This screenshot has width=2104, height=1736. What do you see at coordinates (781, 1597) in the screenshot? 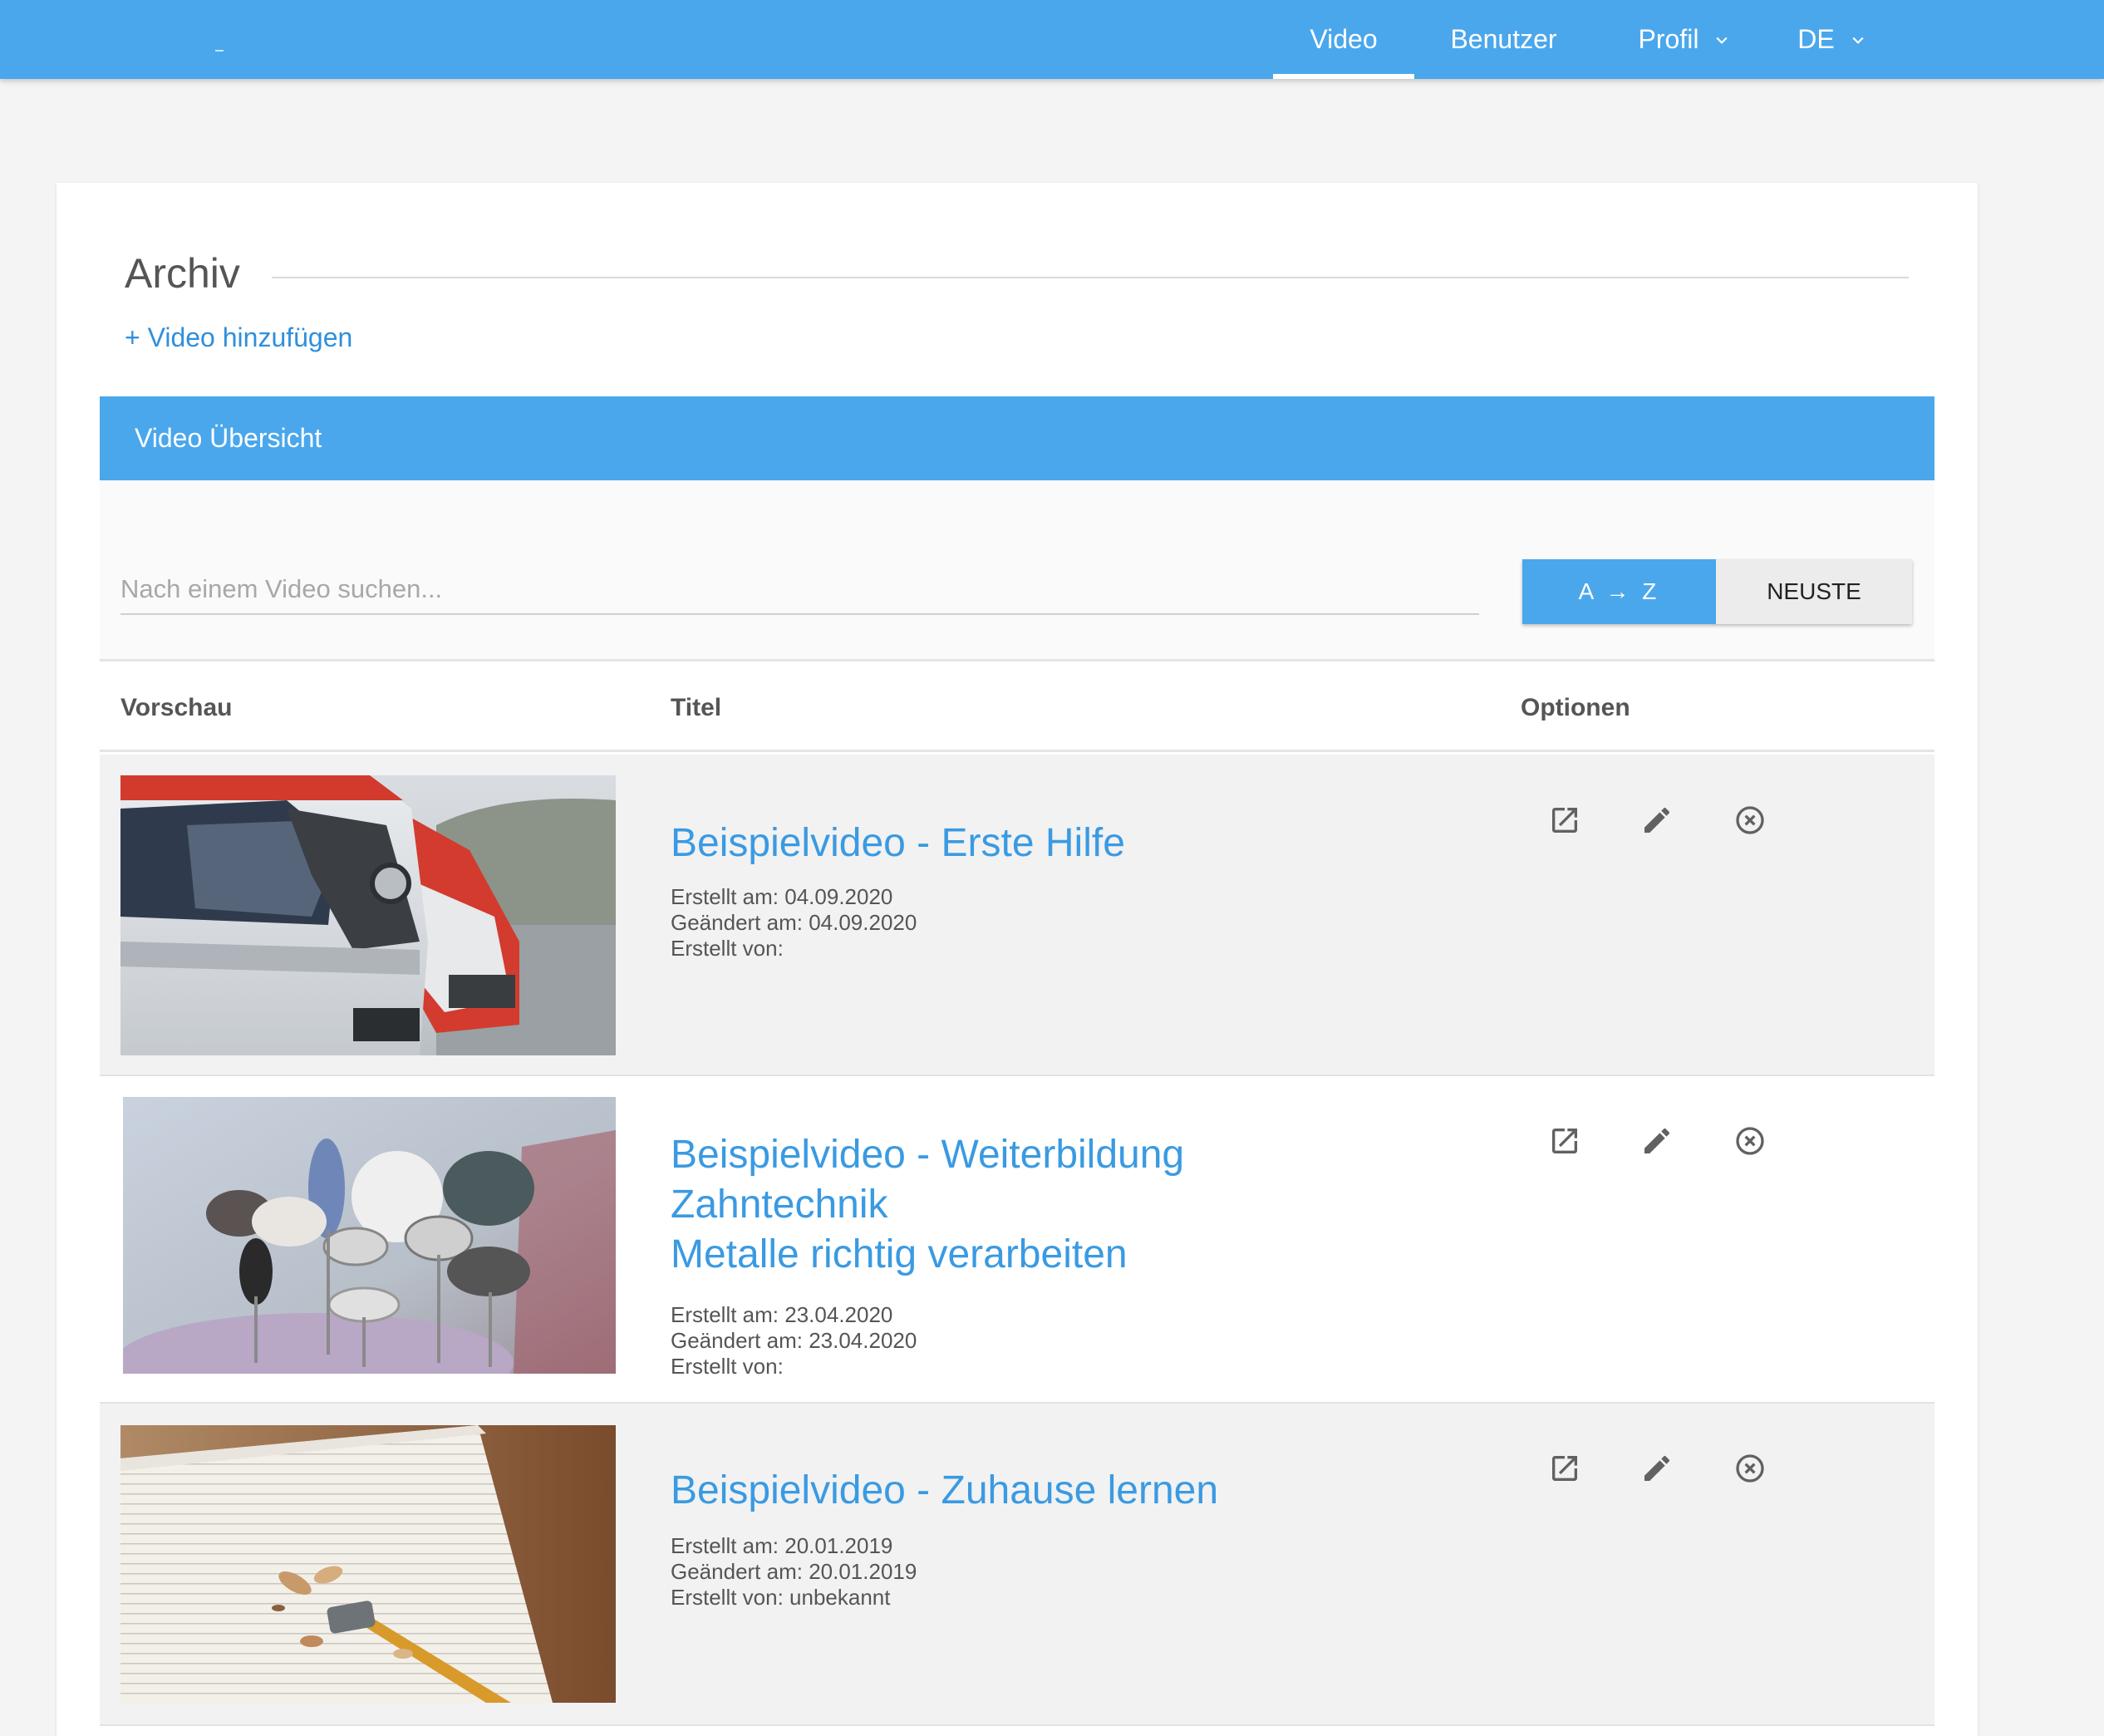
I see `created-by: Erstellt von: unbekannt` at bounding box center [781, 1597].